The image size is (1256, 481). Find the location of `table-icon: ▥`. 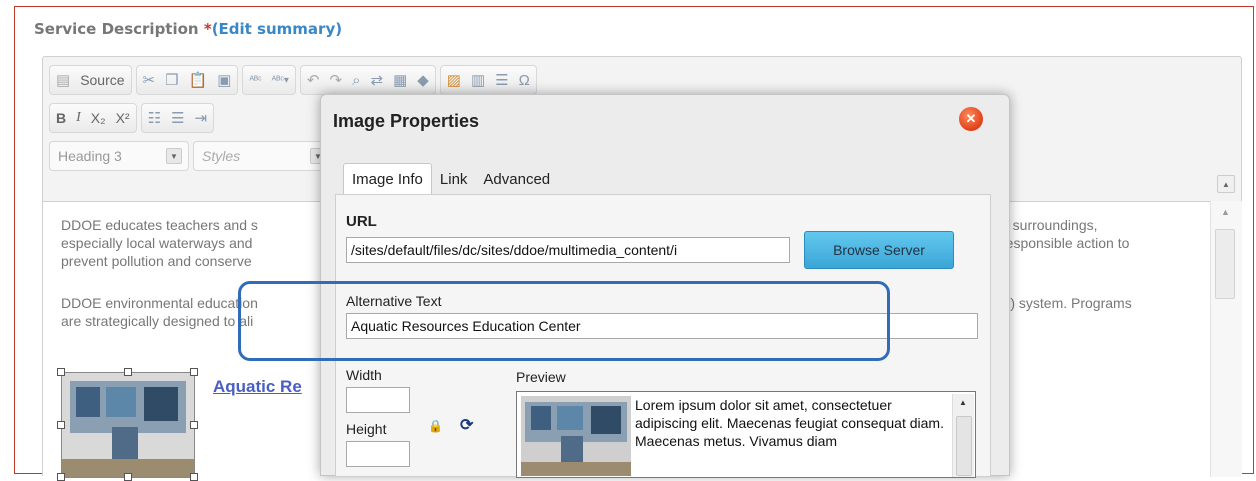

table-icon: ▥ is located at coordinates (478, 80).